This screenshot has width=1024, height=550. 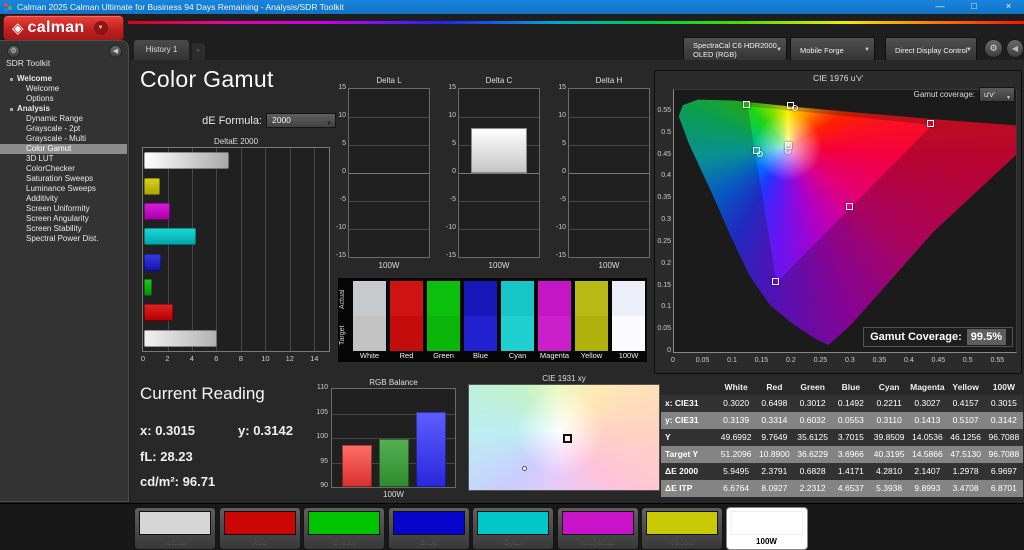 What do you see at coordinates (927, 437) in the screenshot?
I see `table-cell: 14.0536` at bounding box center [927, 437].